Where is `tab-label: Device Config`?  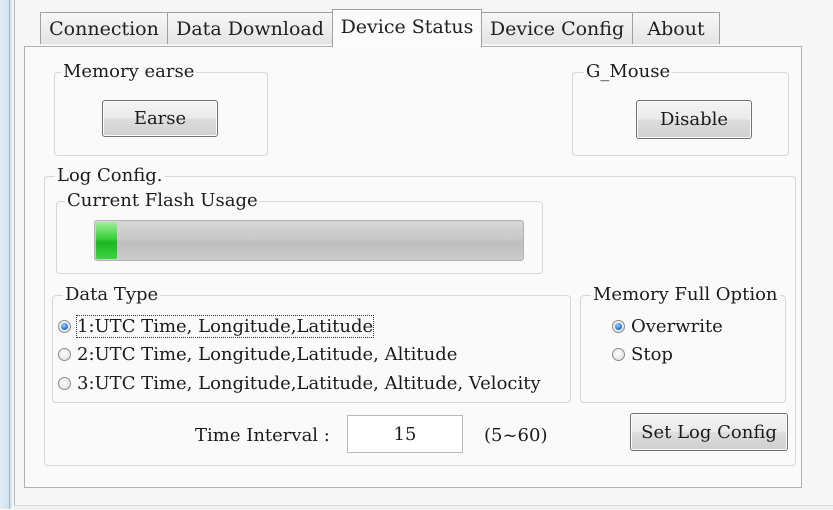
tab-label: Device Config is located at coordinates (557, 28).